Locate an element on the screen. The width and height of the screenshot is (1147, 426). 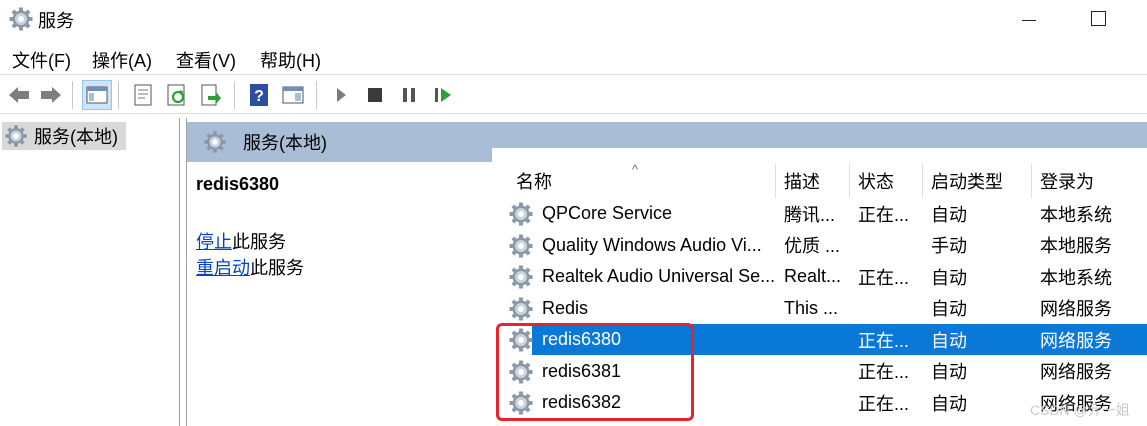
forward-arrow-icon is located at coordinates (51, 95).